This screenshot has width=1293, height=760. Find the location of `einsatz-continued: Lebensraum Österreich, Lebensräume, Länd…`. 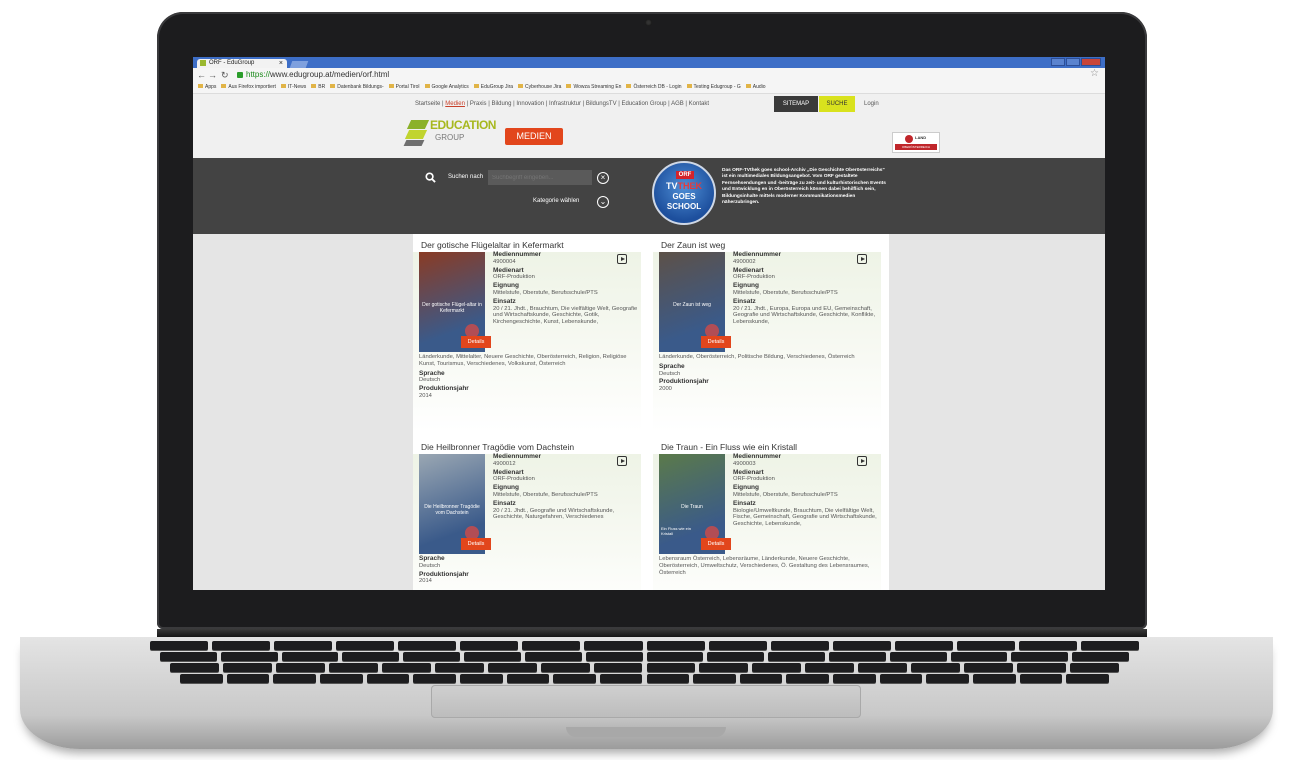

einsatz-continued: Lebensraum Österreich, Lebensräume, Länd… is located at coordinates (764, 566).